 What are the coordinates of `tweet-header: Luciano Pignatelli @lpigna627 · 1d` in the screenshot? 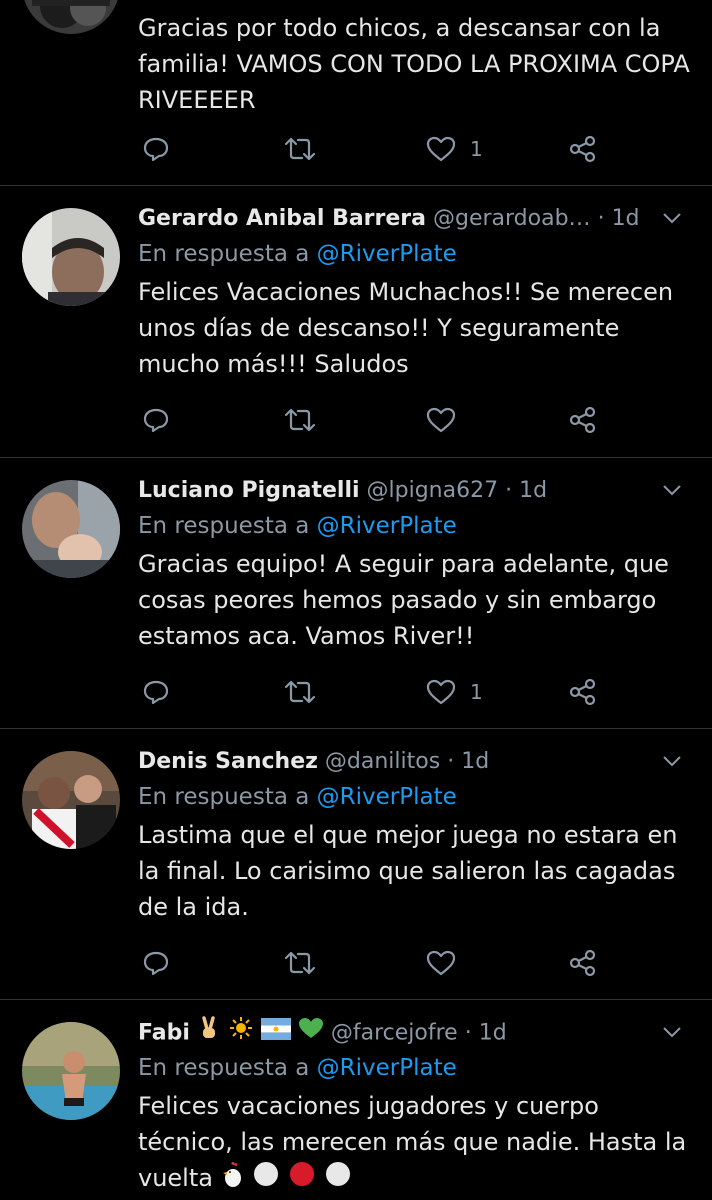 It's located at (414, 491).